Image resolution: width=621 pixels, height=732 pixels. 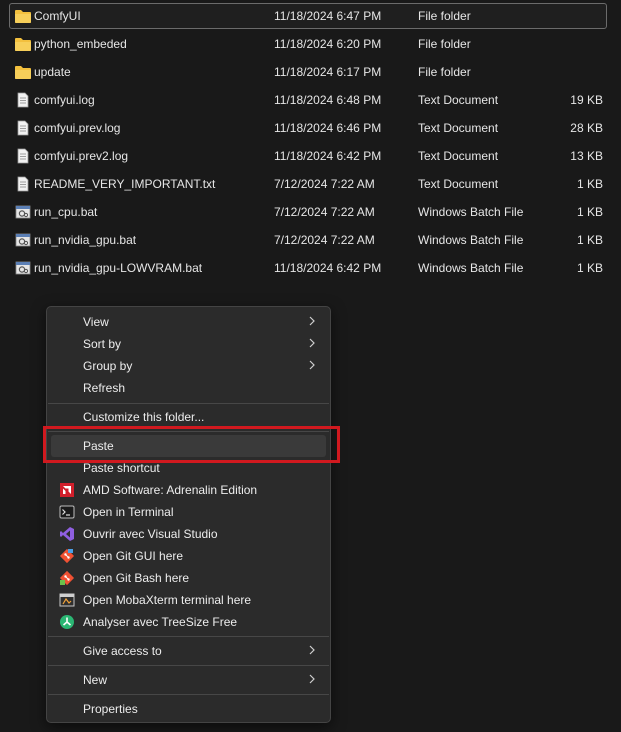 I want to click on menu-item-label: New, so click(x=95, y=680).